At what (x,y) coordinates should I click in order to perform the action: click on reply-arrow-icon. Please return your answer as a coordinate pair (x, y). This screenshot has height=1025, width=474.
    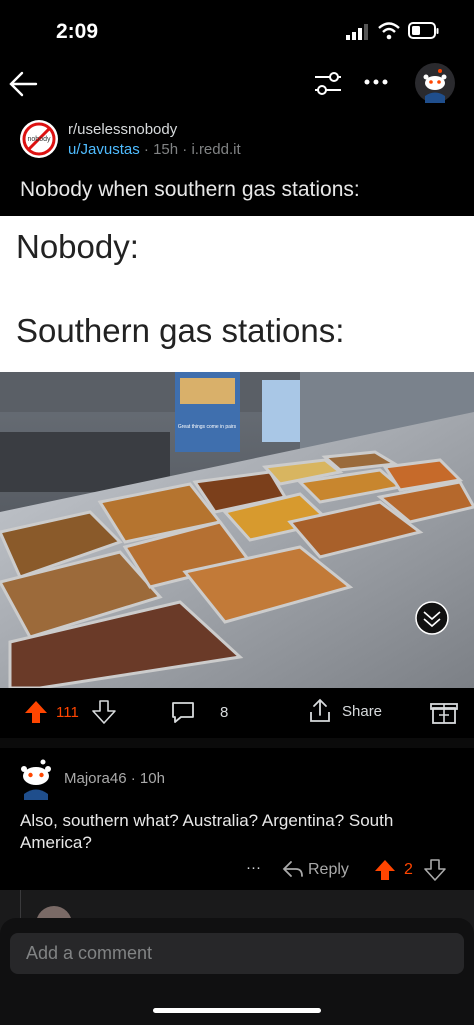
    Looking at the image, I should click on (293, 869).